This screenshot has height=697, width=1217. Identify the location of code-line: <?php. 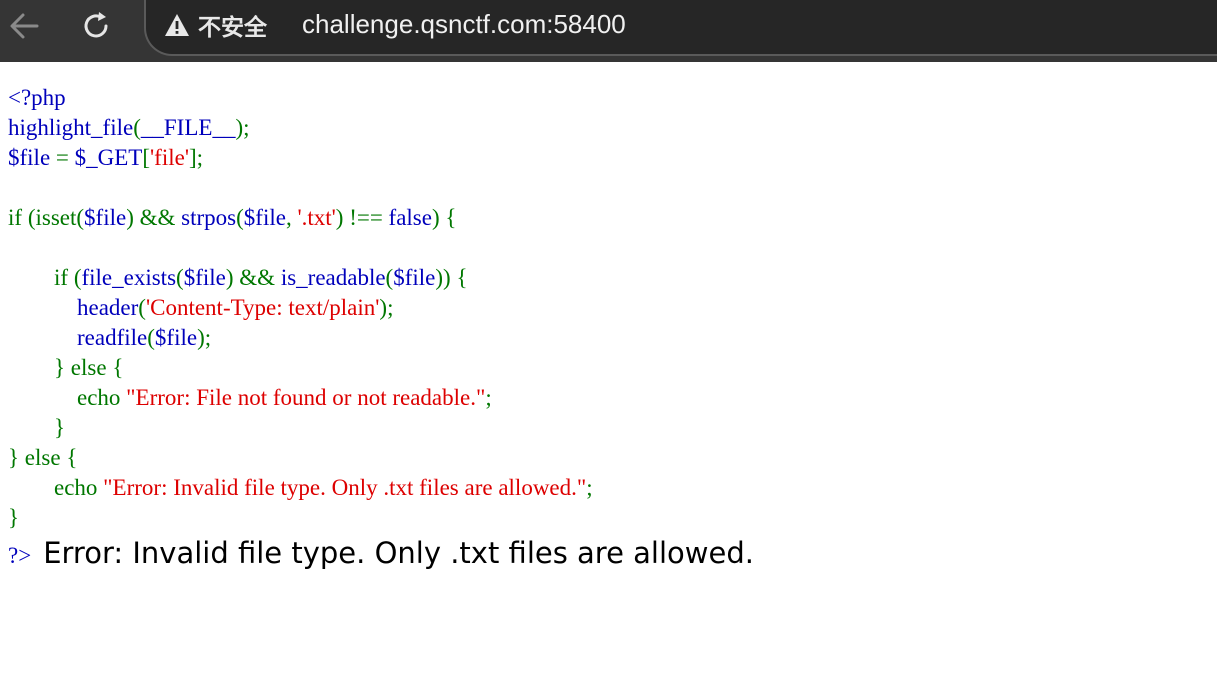
(300, 98).